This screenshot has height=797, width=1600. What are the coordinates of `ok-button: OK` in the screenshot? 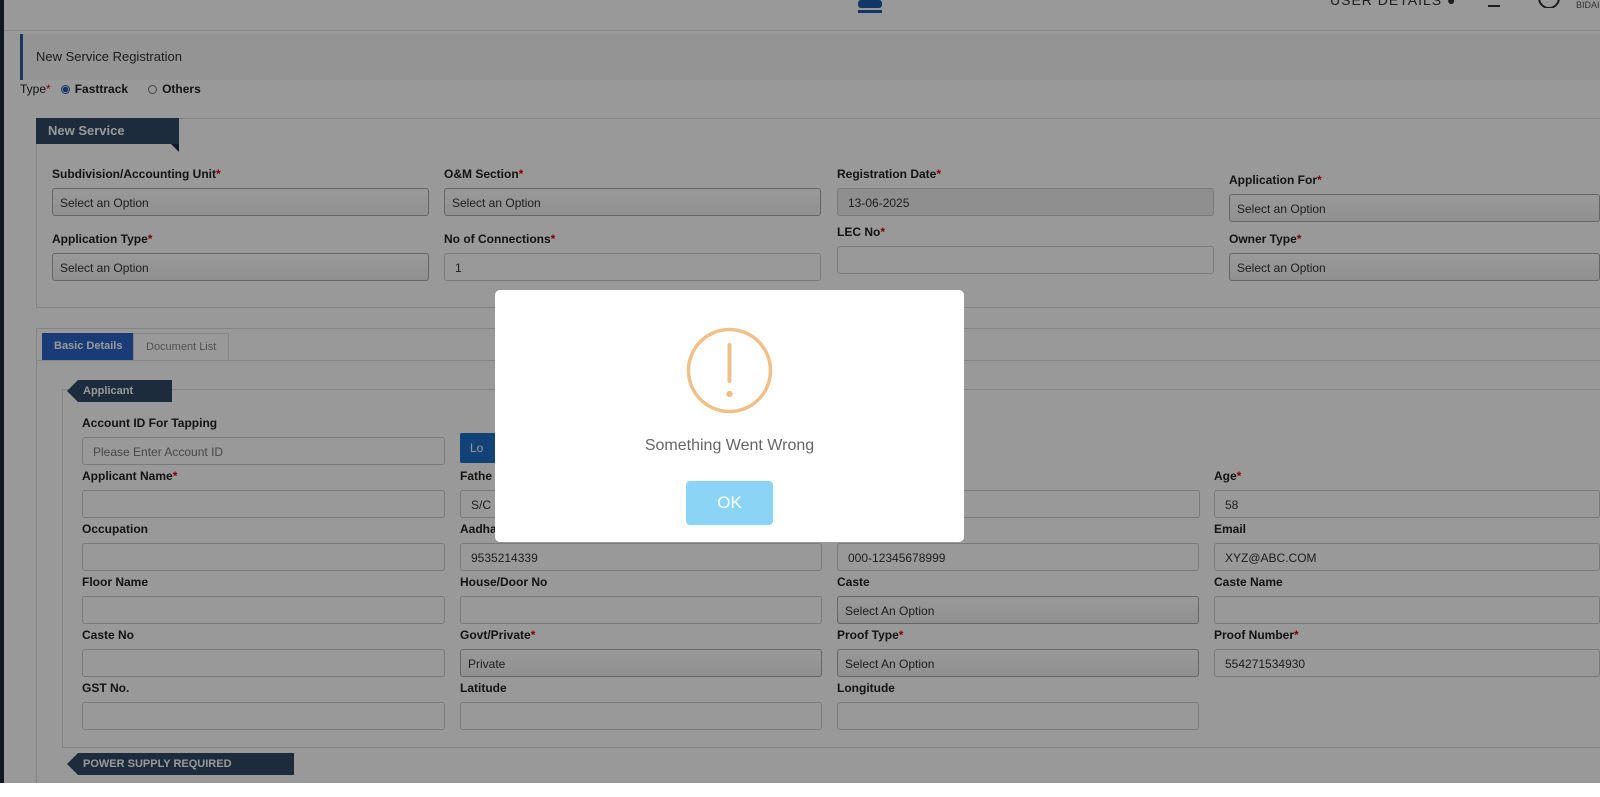 It's located at (729, 503).